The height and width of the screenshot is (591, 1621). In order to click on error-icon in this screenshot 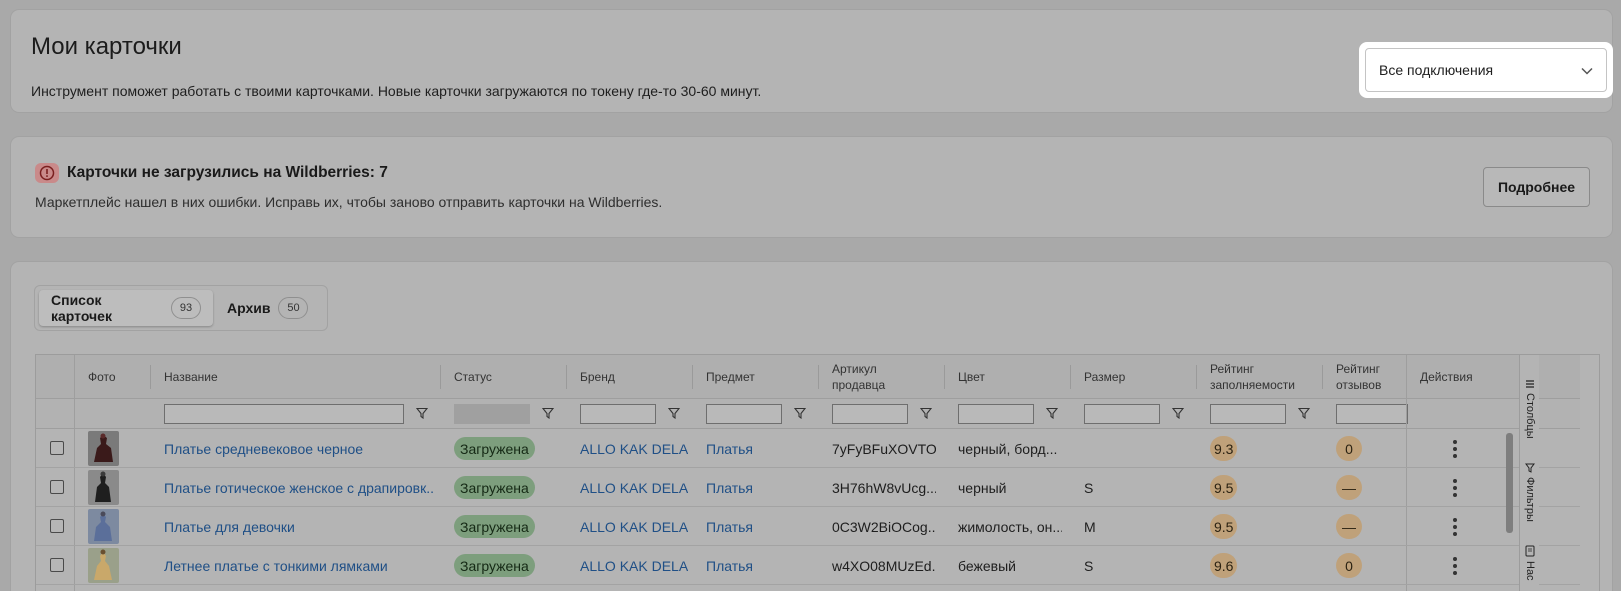, I will do `click(47, 173)`.